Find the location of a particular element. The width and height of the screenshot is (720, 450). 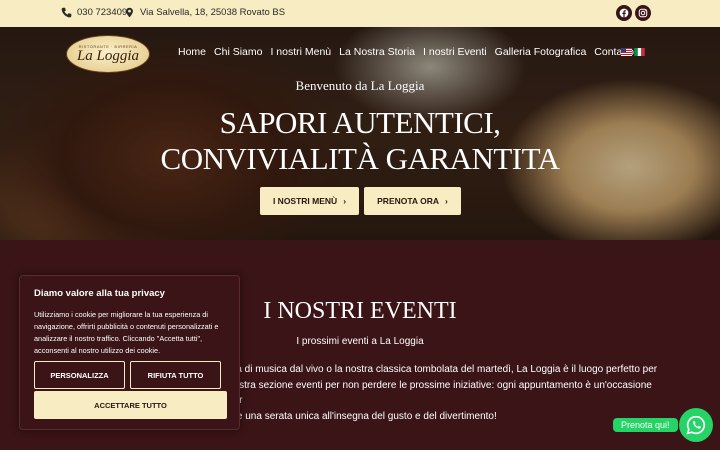

phone-icon is located at coordinates (66, 12).